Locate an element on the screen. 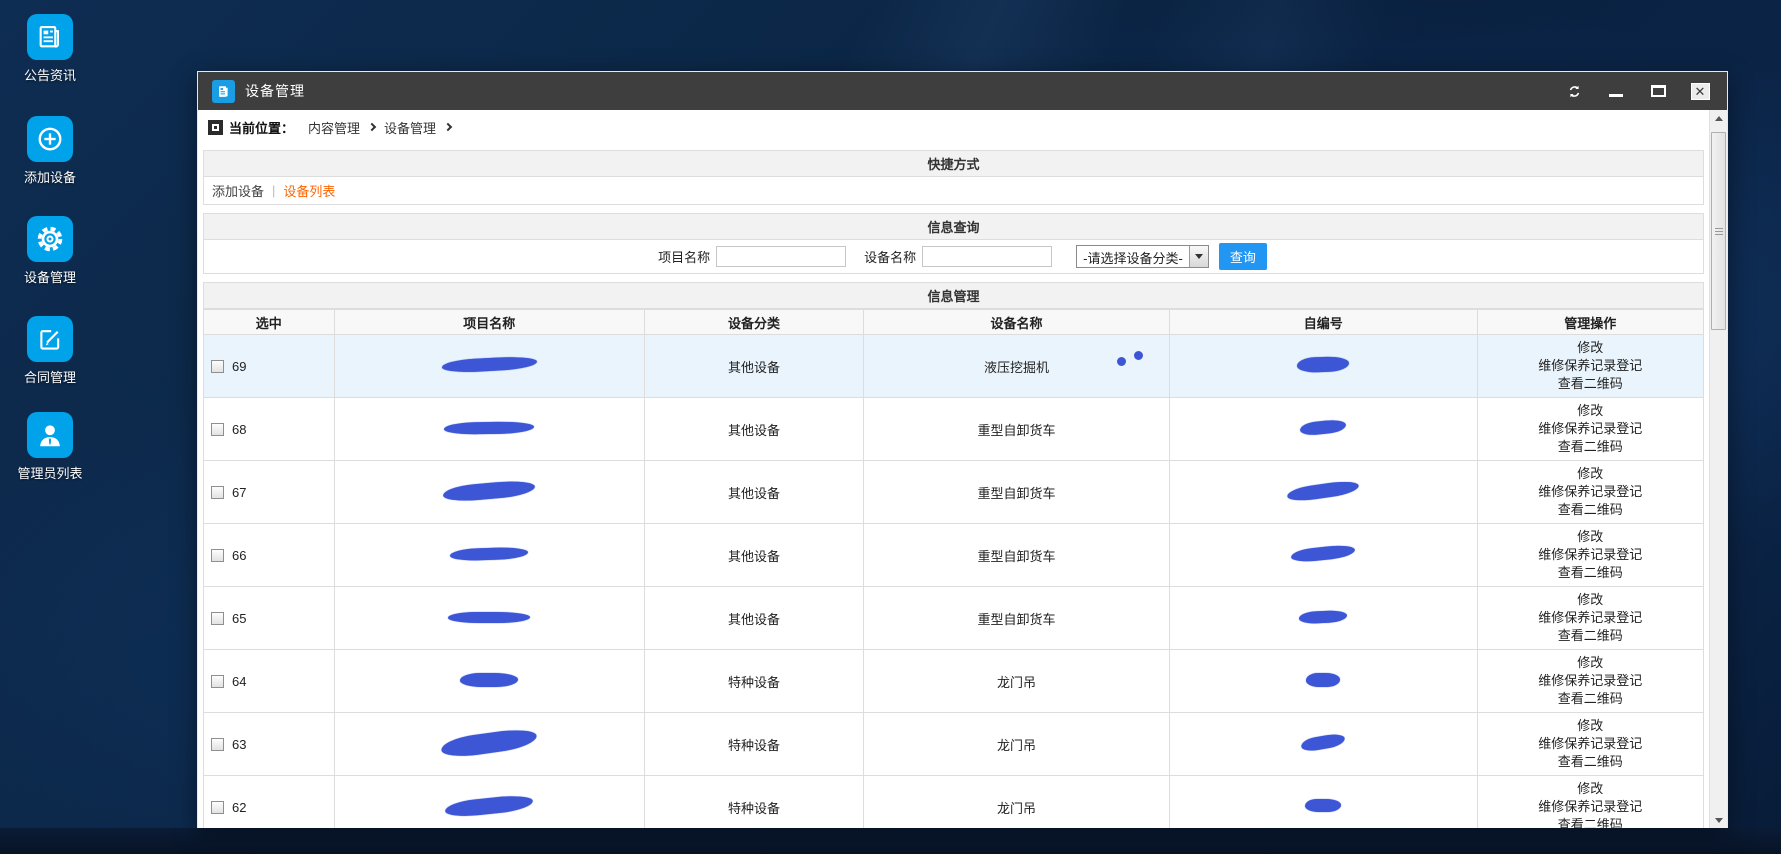  scroll-down-button is located at coordinates (1718, 820).